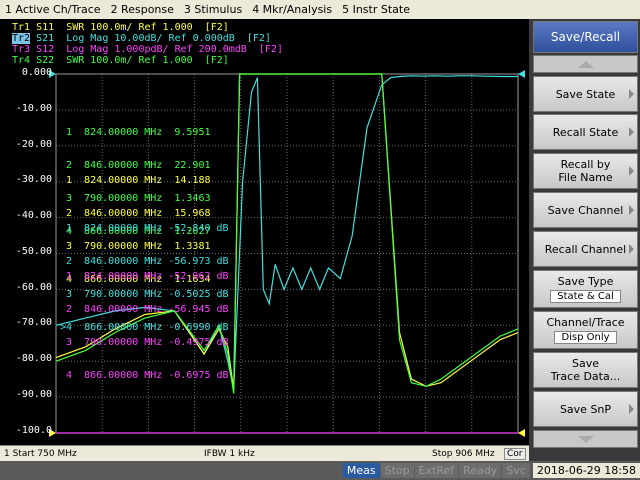 The width and height of the screenshot is (640, 480). What do you see at coordinates (132, 60) in the screenshot?
I see `trace-settings: S22 SWR 100.0m/ Ref 1.000 [F2]` at bounding box center [132, 60].